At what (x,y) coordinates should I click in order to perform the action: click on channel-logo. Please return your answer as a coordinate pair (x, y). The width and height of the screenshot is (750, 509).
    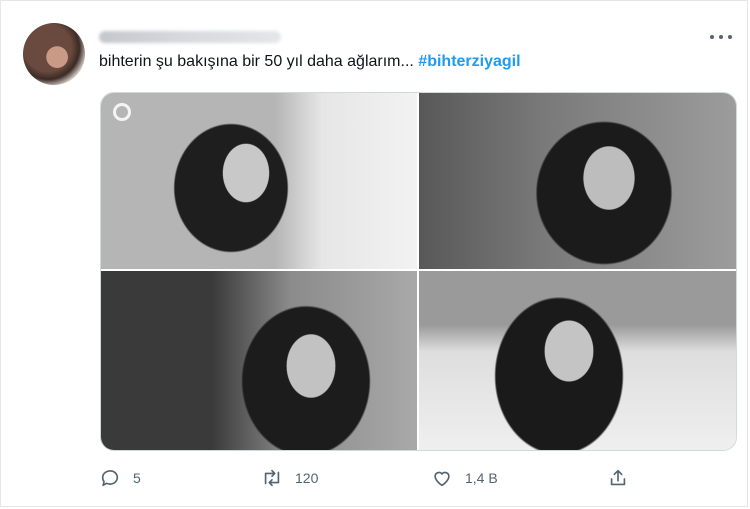
    Looking at the image, I should click on (122, 112).